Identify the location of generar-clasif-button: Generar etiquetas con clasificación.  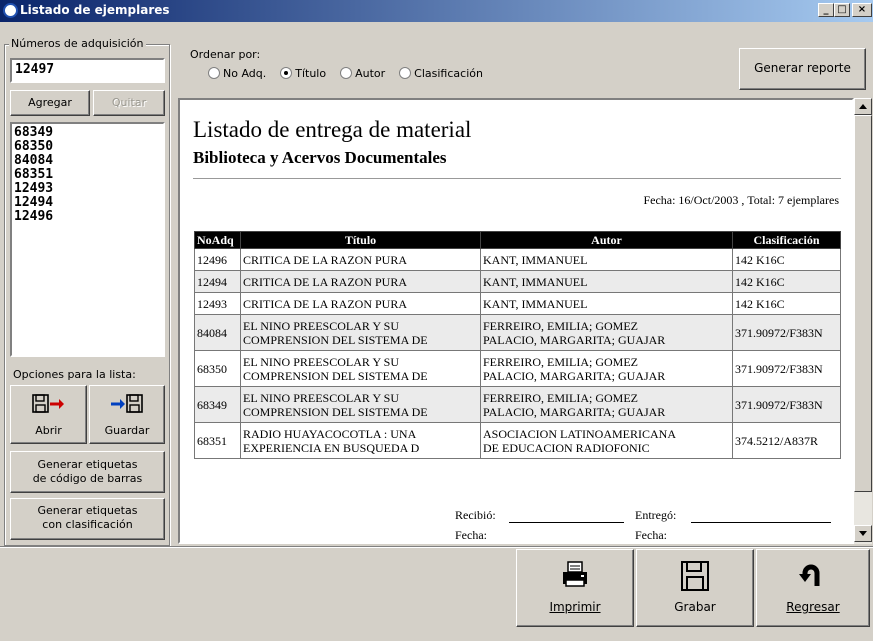
(87, 519).